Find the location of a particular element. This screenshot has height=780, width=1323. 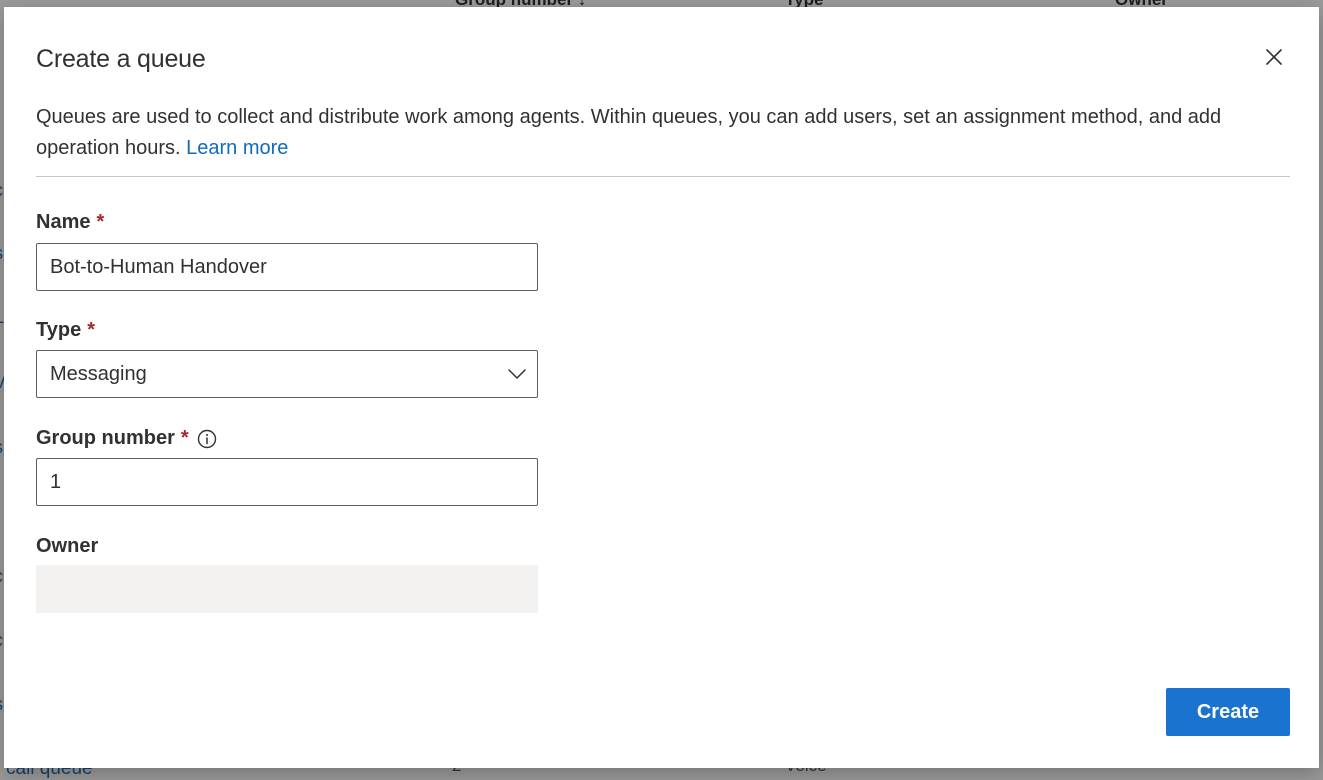

type-selected-value: Messaging is located at coordinates (98, 373).